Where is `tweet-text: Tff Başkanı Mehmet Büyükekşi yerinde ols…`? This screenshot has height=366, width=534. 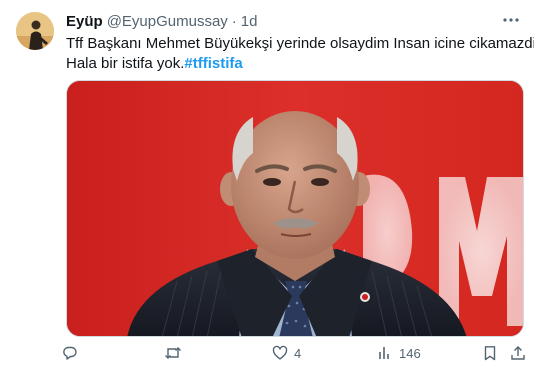
tweet-text: Tff Başkanı Mehmet Büyükekşi yerinde ols… is located at coordinates (300, 54).